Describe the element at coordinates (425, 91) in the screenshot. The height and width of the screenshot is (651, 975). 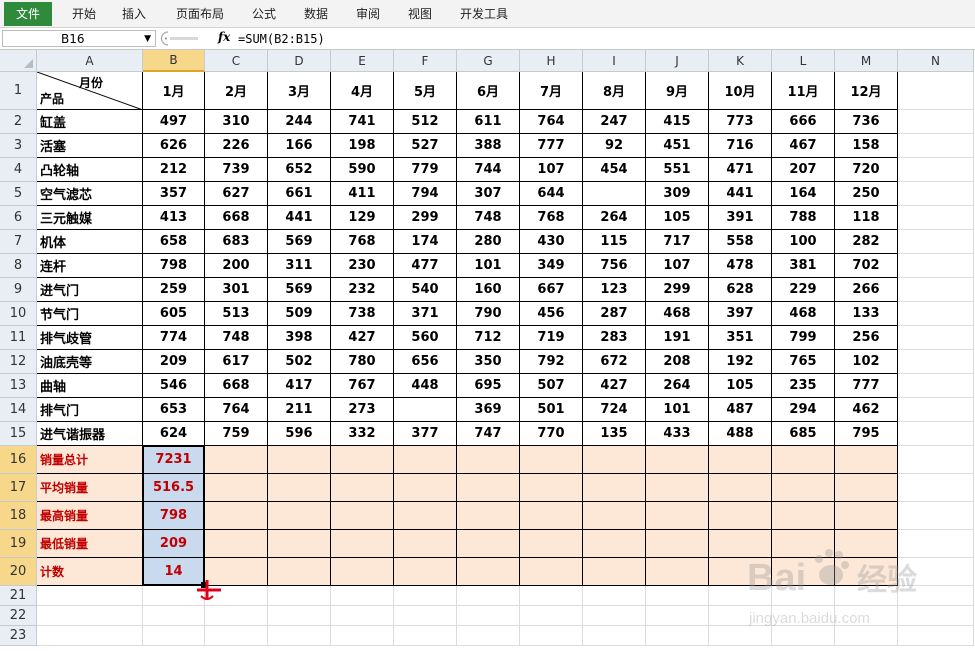
I see `month-header-cell: 5月` at that location.